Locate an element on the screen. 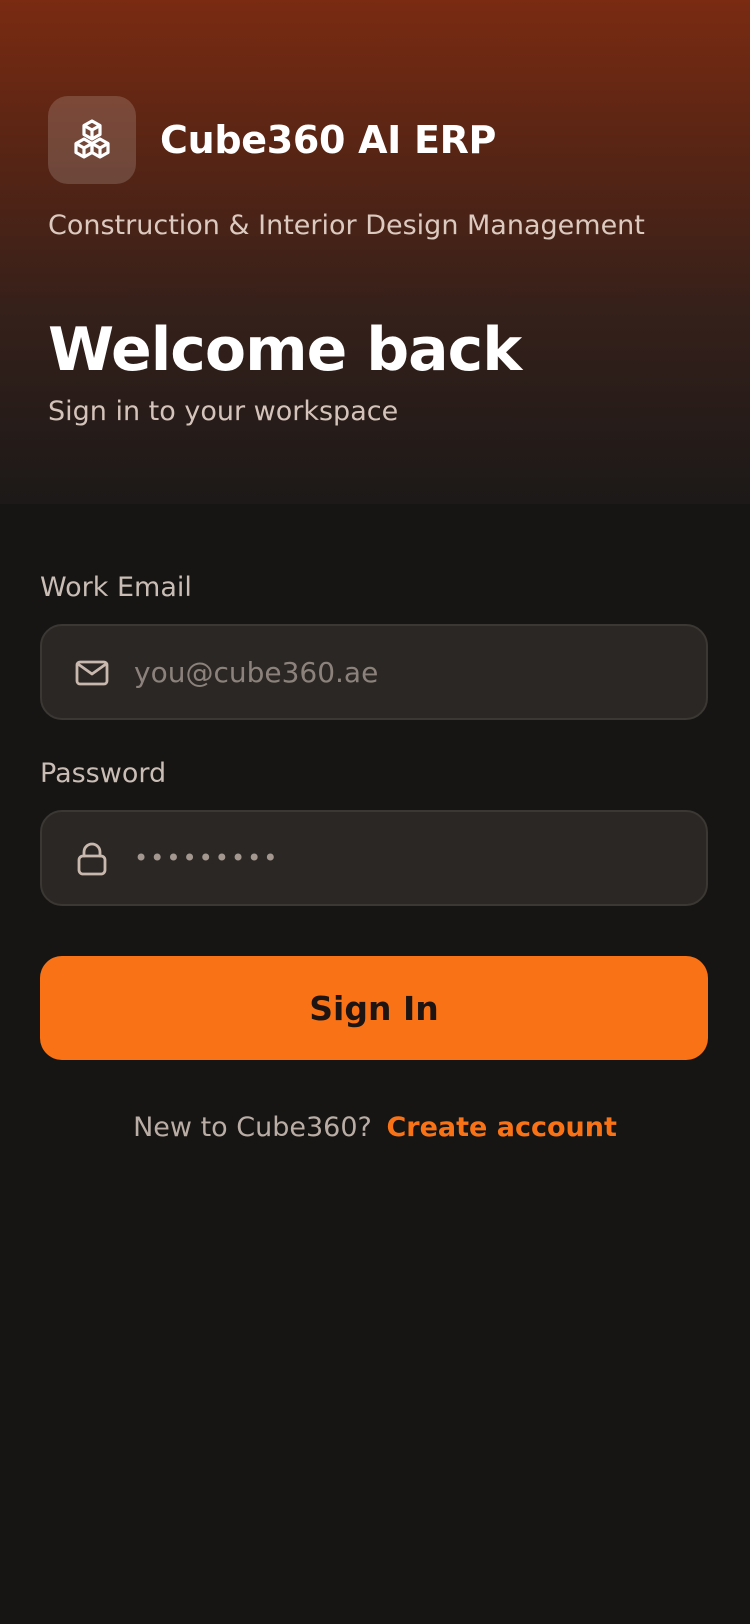 This screenshot has height=1624, width=750. email-input is located at coordinates (414, 672).